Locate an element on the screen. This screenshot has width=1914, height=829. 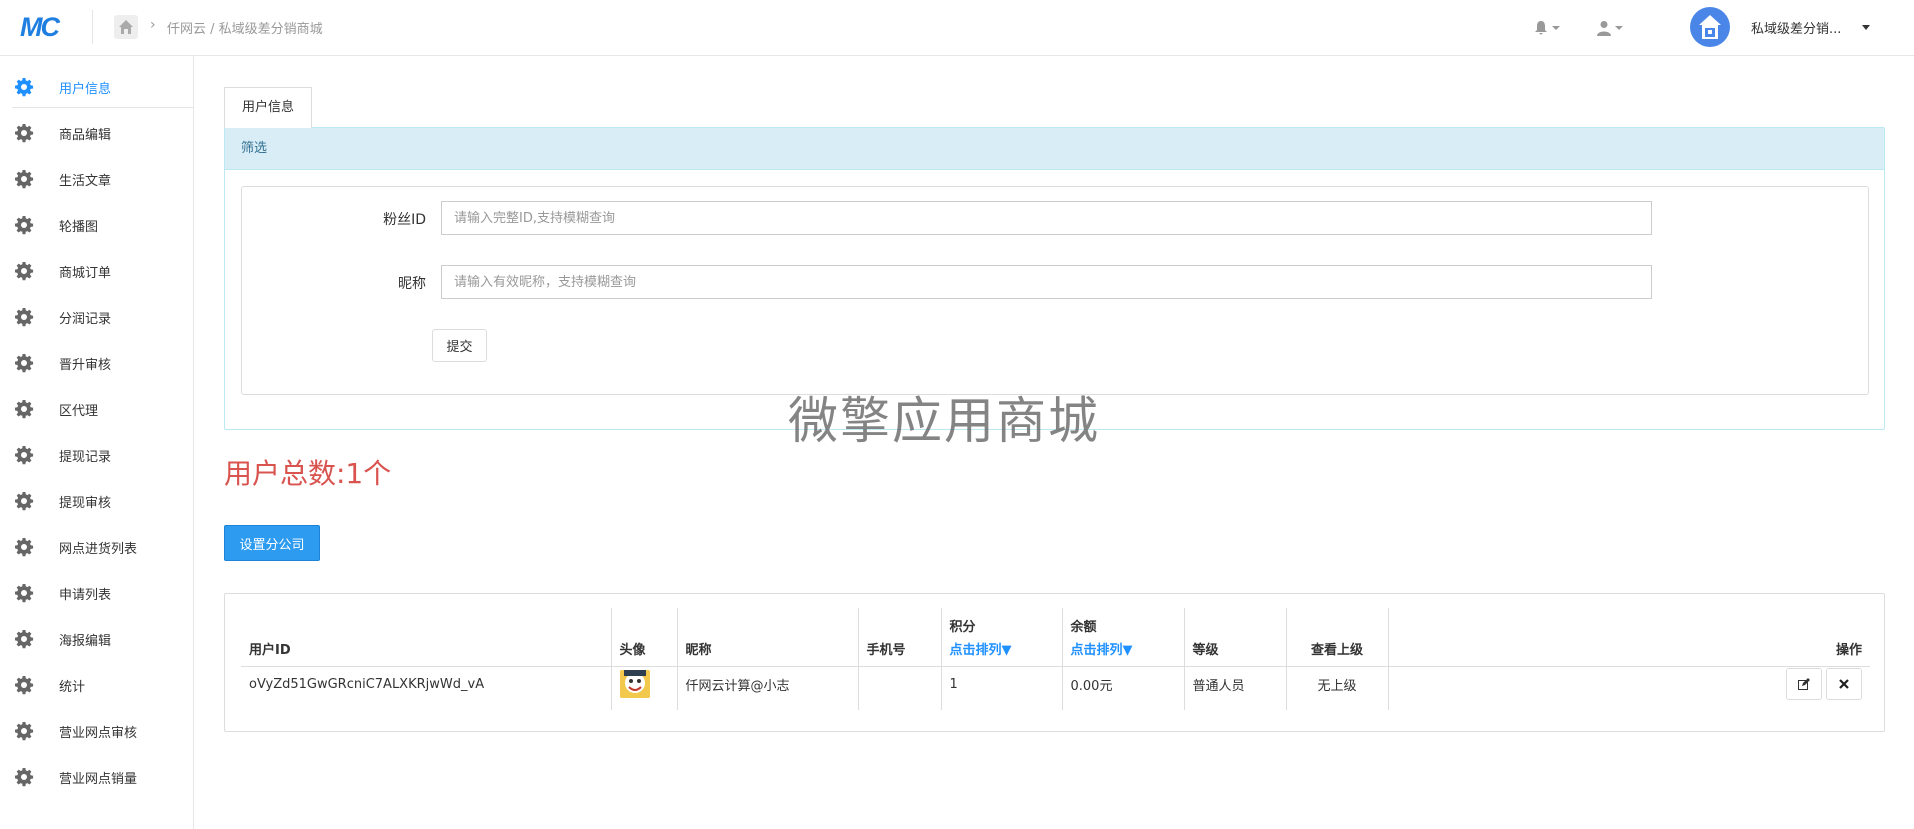
fan-id-input is located at coordinates (1046, 218).